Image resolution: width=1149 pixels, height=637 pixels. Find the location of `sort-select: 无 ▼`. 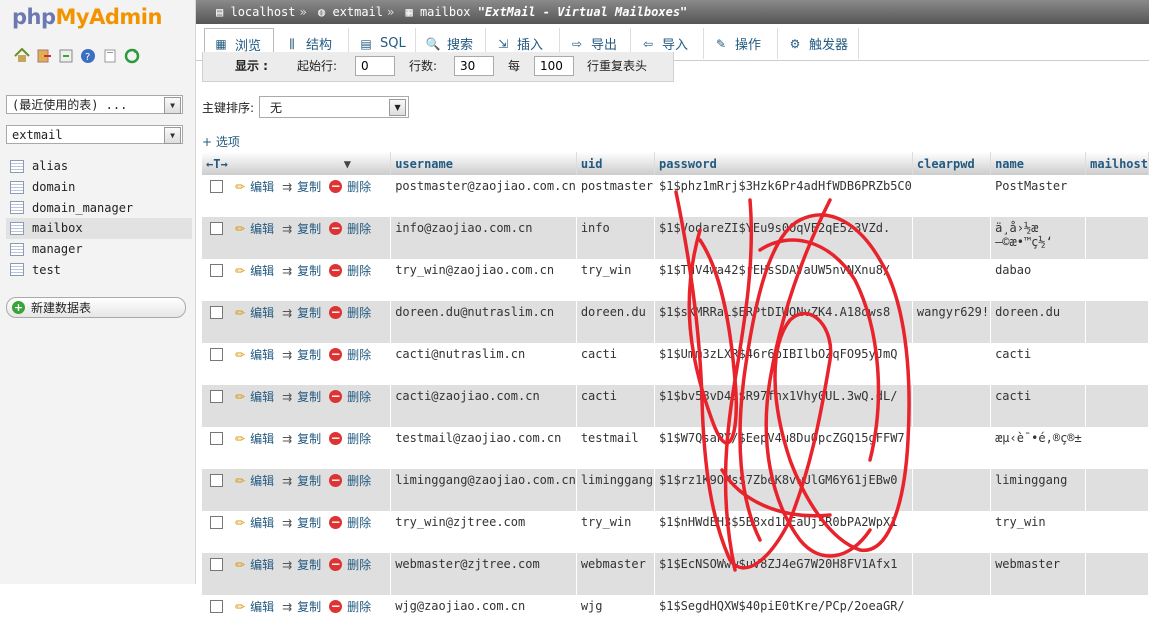

sort-select: 无 ▼ is located at coordinates (334, 107).